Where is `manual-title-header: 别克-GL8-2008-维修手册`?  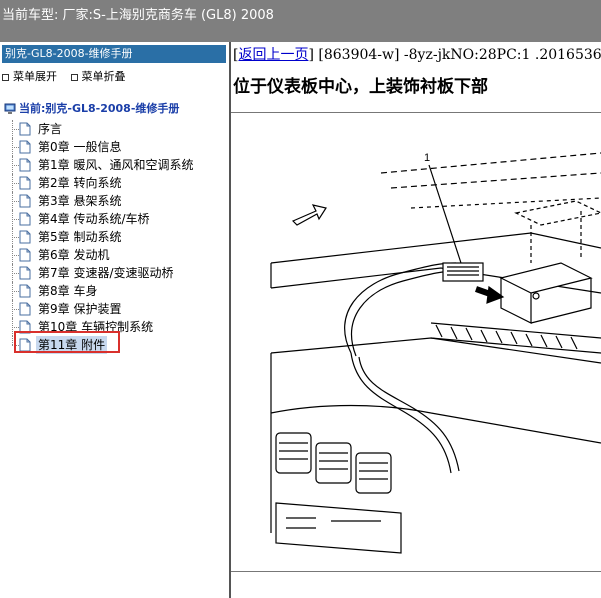
manual-title-header: 别克-GL8-2008-维修手册 is located at coordinates (114, 54).